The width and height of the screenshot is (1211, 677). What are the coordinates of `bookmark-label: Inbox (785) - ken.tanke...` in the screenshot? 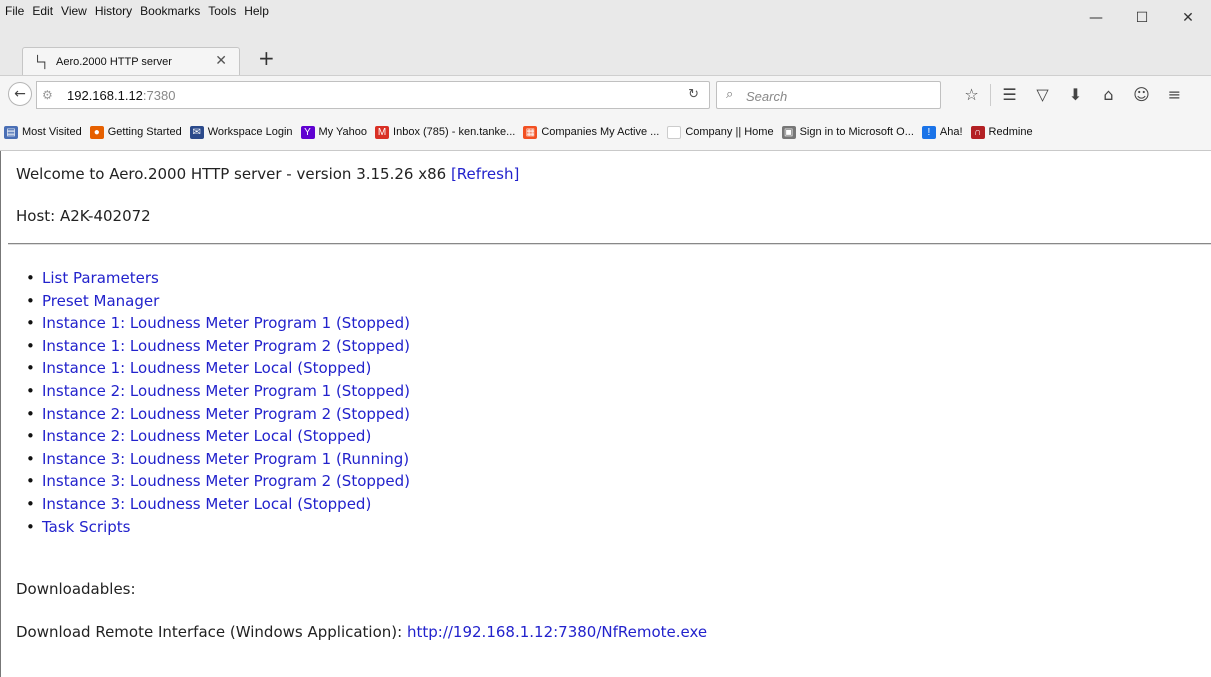 It's located at (454, 132).